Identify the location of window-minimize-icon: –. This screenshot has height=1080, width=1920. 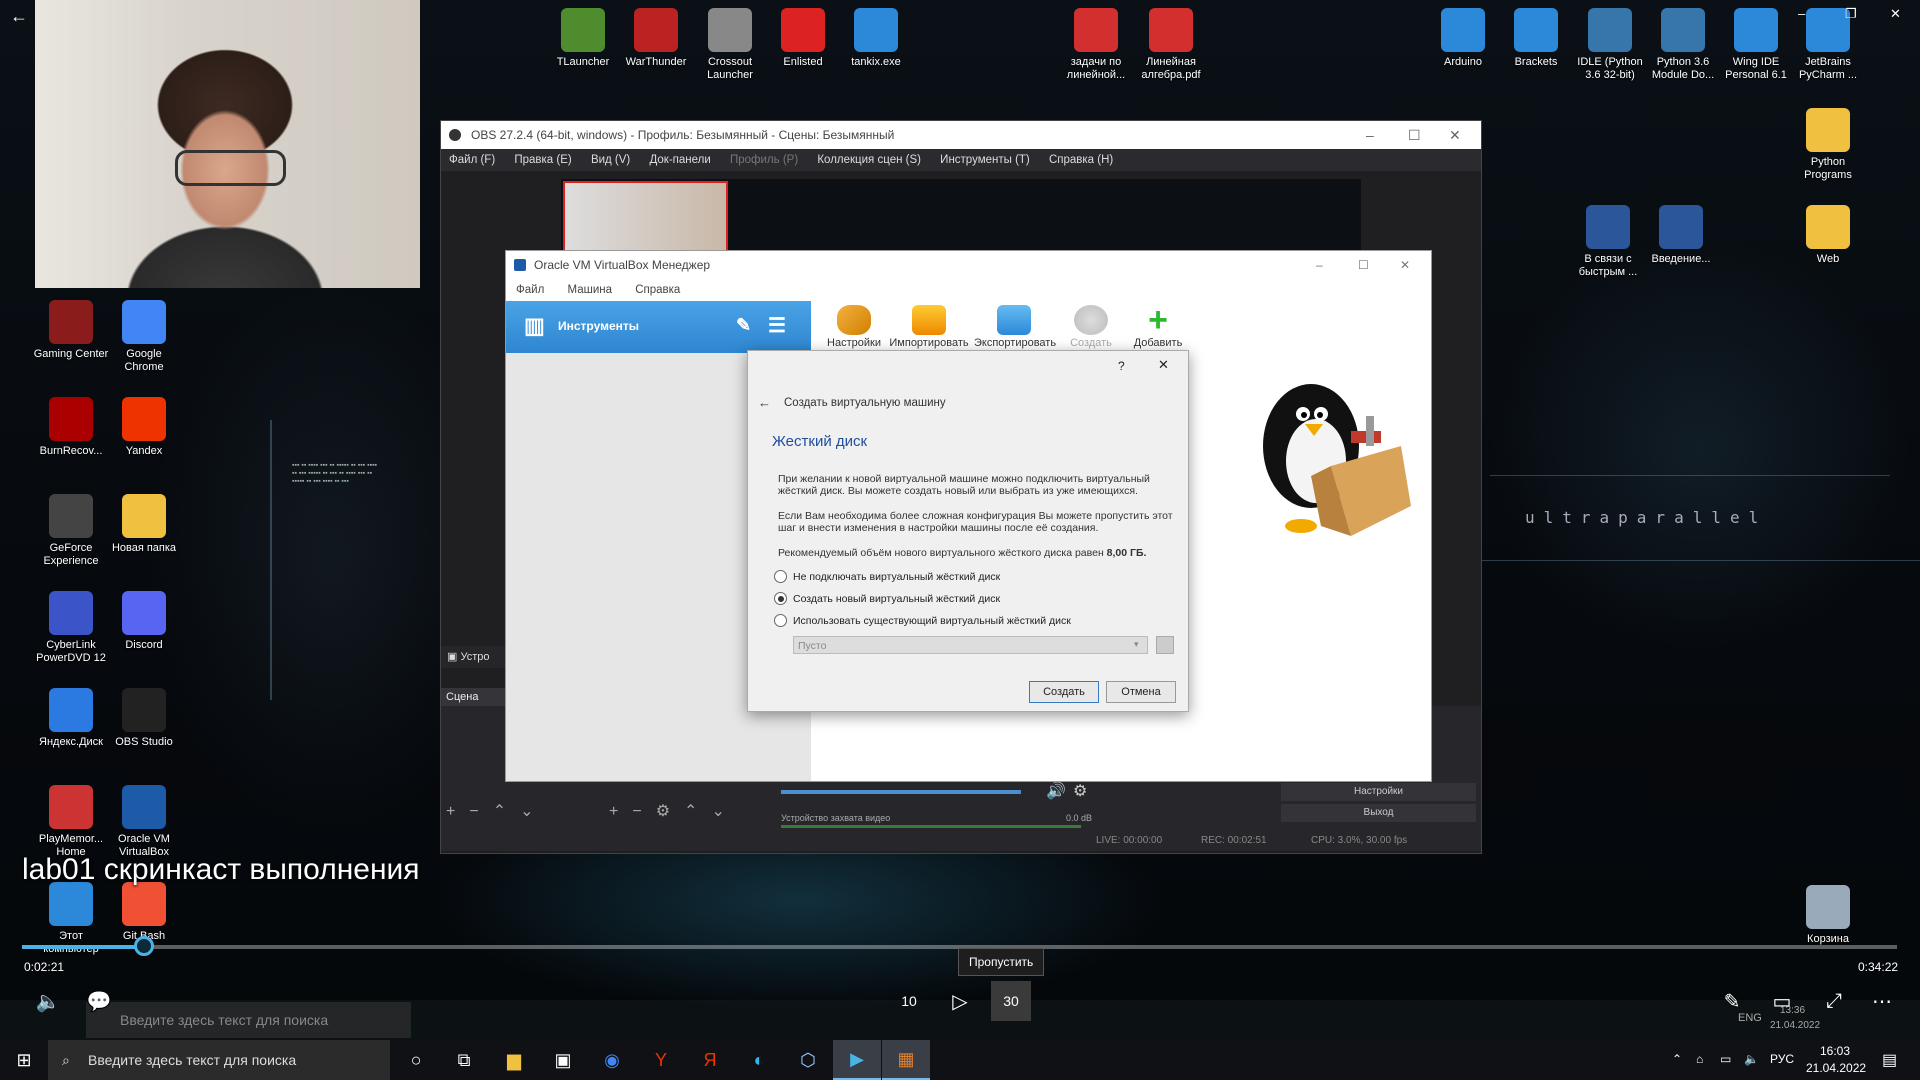
(1801, 13).